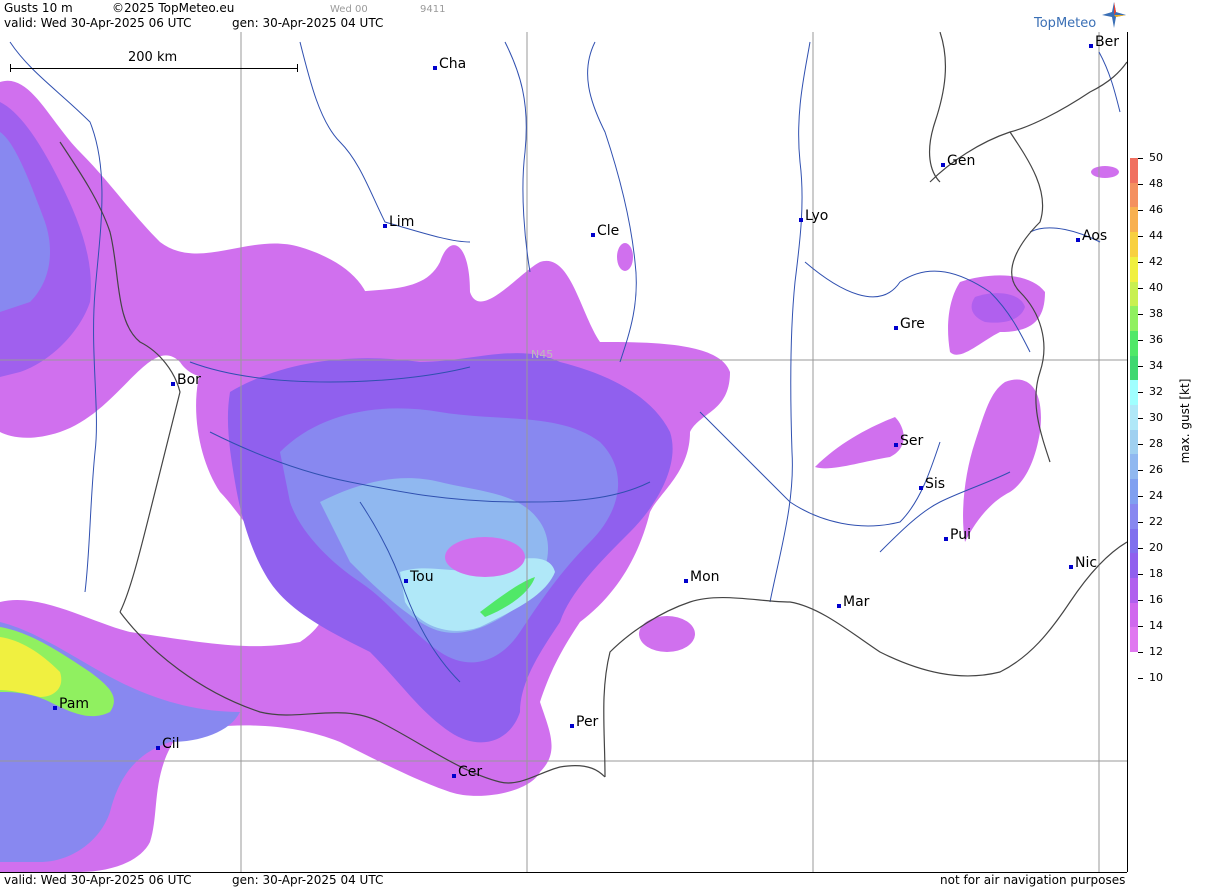  Describe the element at coordinates (398, 222) in the screenshot. I see `city-label: Lim` at that location.